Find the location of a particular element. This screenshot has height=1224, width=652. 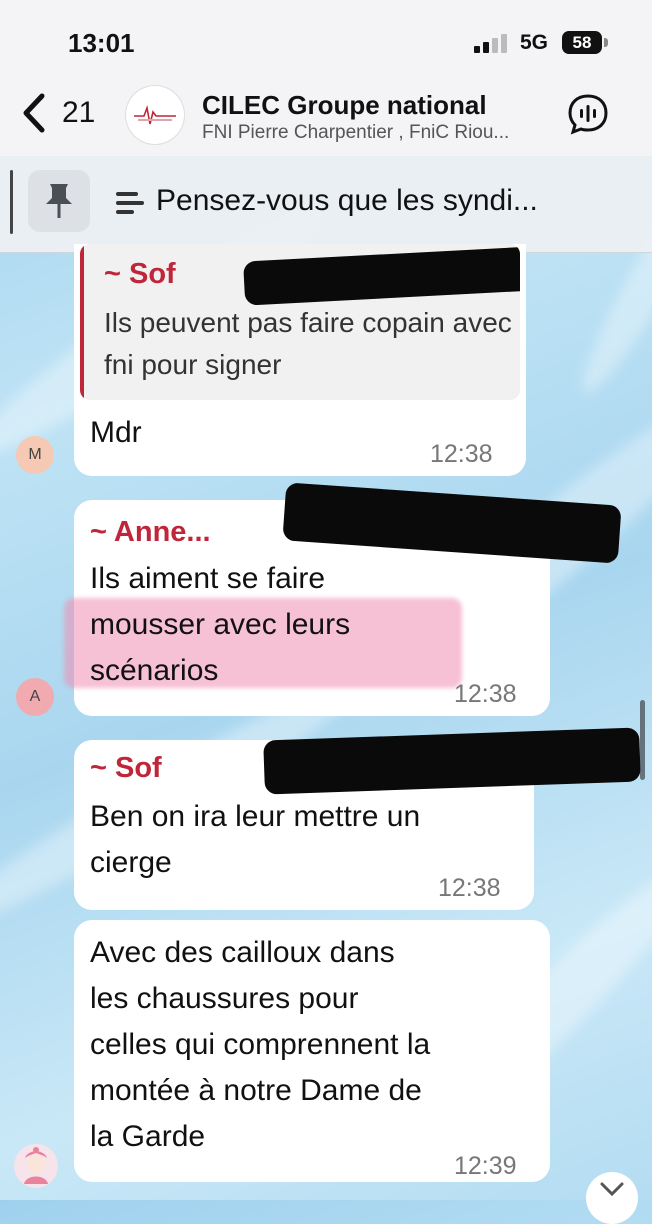

message-text: montée à notre Dame de is located at coordinates (256, 1090).